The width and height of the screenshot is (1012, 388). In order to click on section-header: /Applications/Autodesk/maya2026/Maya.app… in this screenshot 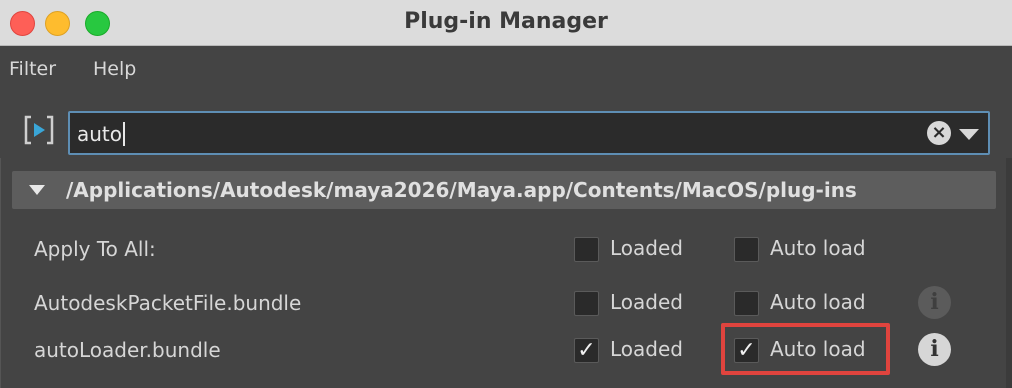, I will do `click(504, 190)`.